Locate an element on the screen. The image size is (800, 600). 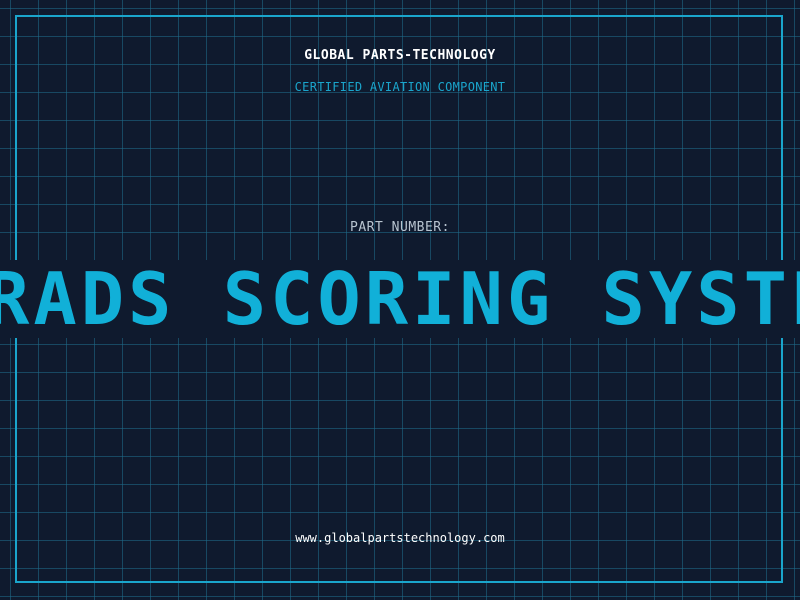
website-url: www.globalpartstechnology.com is located at coordinates (400, 538).